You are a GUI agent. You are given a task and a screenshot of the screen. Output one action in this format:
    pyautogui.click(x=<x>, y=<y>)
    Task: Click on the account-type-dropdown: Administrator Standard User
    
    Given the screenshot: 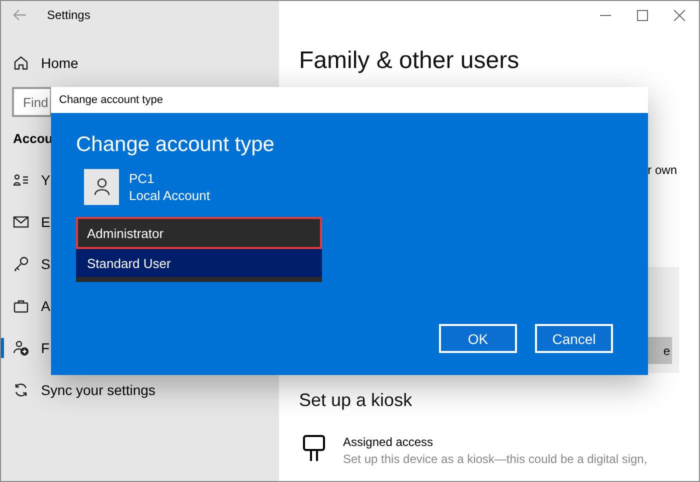 What is the action you would take?
    pyautogui.click(x=199, y=249)
    